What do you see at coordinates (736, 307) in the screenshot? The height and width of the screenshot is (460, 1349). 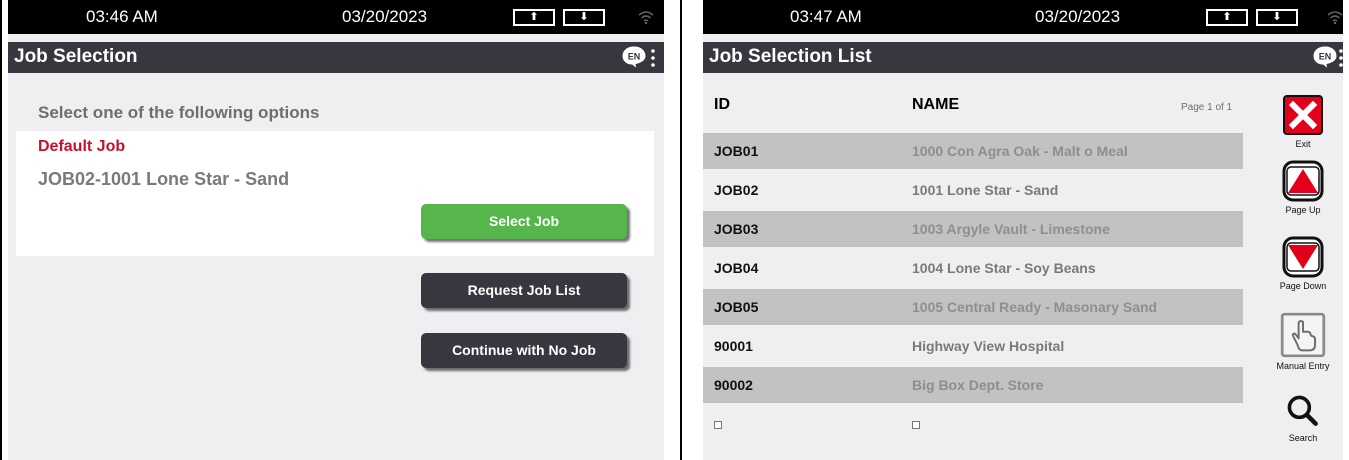 I see `job-id: JOB05` at bounding box center [736, 307].